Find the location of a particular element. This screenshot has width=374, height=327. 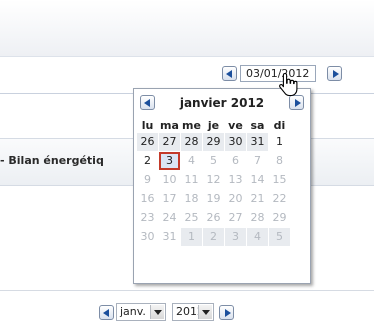

calendar-day: 9 is located at coordinates (147, 180).